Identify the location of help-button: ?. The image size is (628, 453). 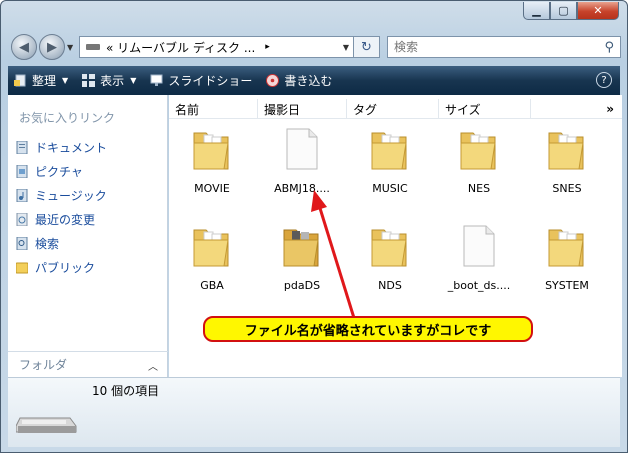
(604, 80).